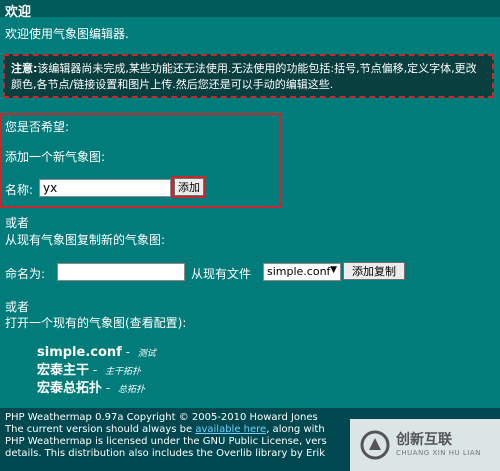 This screenshot has height=471, width=500. Describe the element at coordinates (221, 274) in the screenshot. I see `from-file-label: 从现有文件` at that location.